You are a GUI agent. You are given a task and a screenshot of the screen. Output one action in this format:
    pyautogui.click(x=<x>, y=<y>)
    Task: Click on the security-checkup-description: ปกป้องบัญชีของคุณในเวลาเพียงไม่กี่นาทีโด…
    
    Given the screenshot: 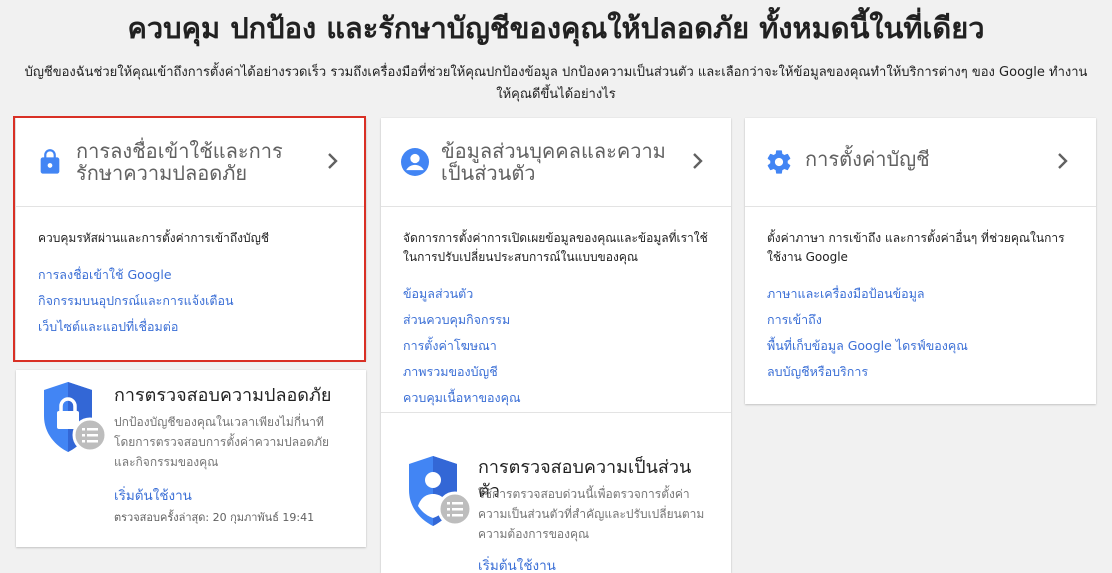 What is the action you would take?
    pyautogui.click(x=222, y=442)
    